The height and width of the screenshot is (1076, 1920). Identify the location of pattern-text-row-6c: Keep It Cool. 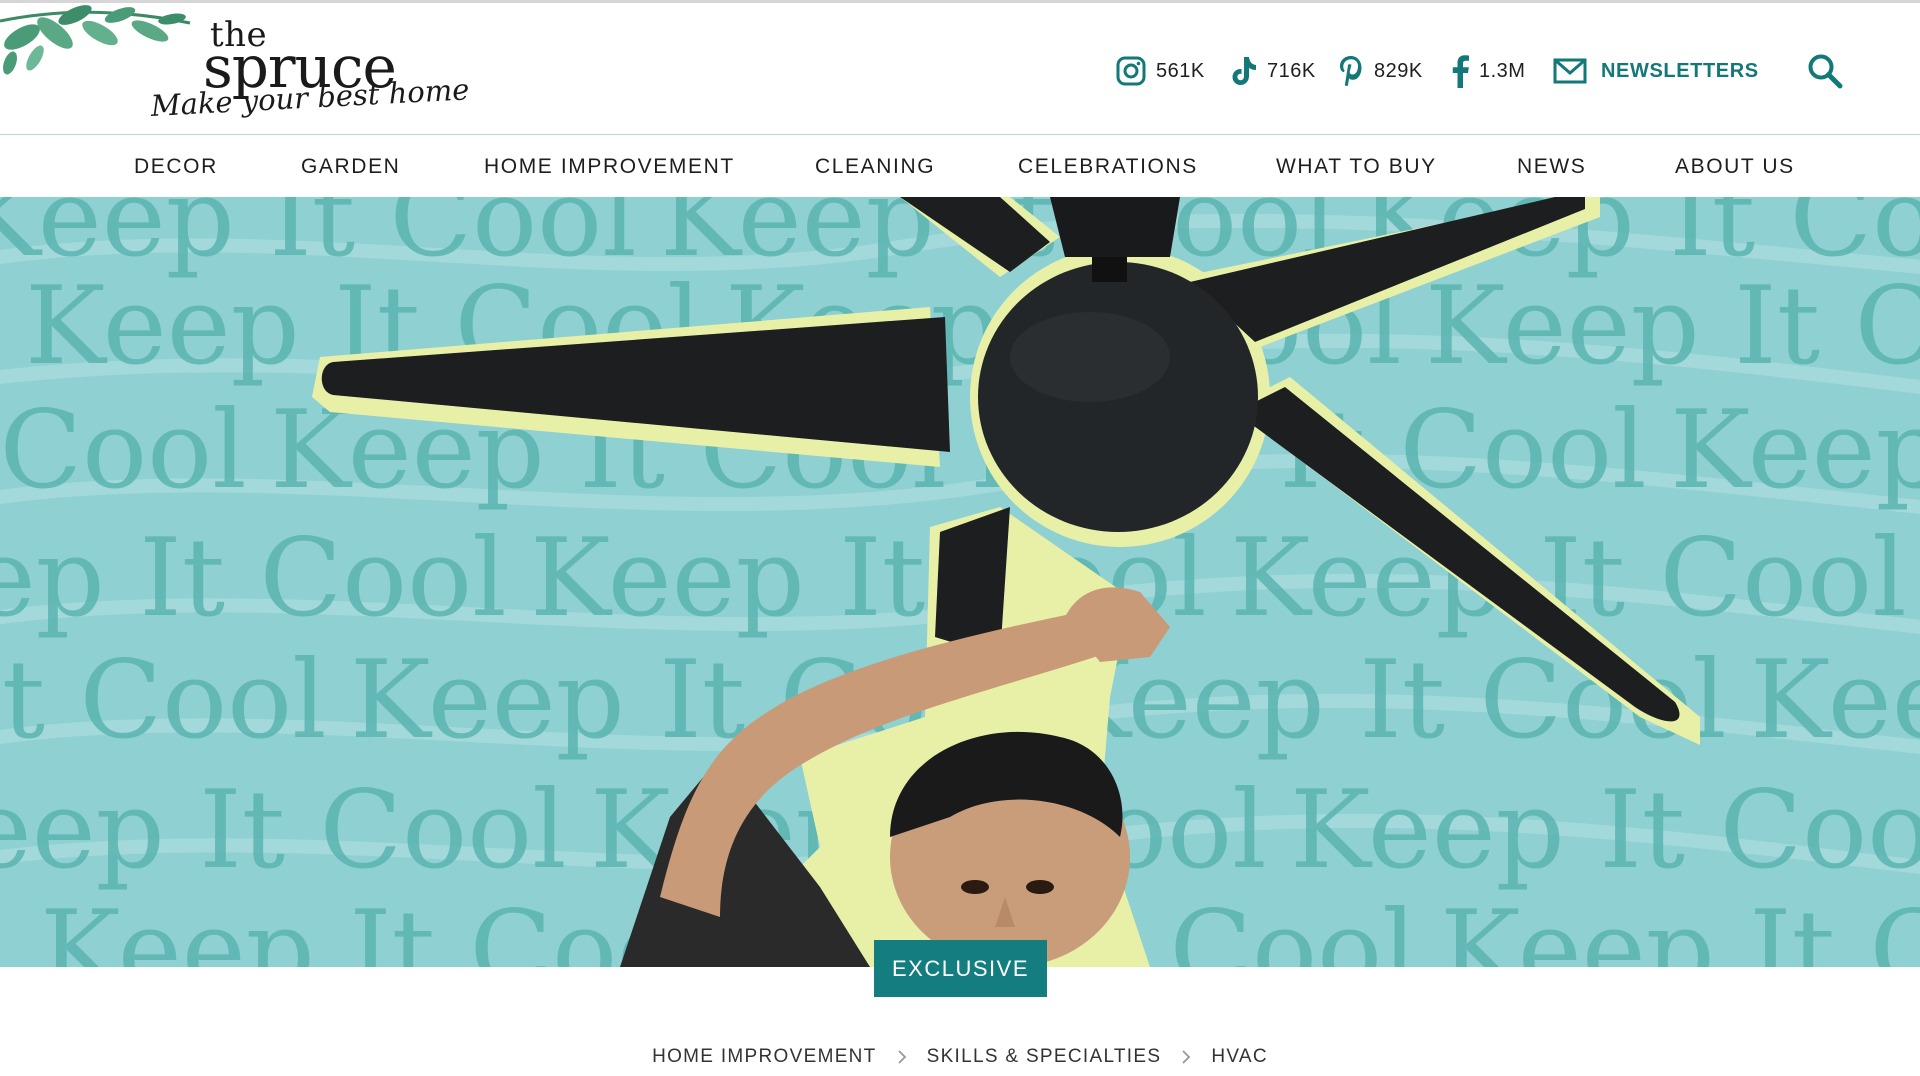
(1605, 830).